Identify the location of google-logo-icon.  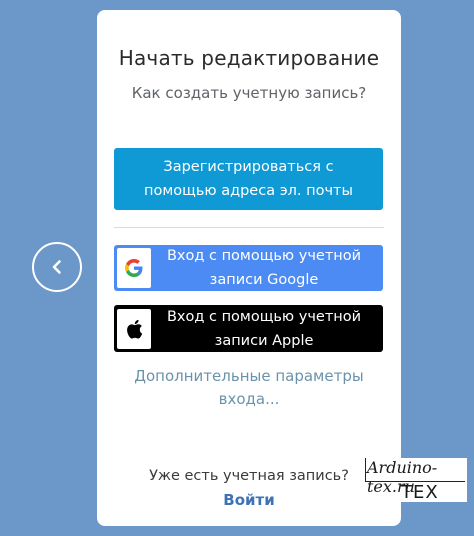
(134, 268).